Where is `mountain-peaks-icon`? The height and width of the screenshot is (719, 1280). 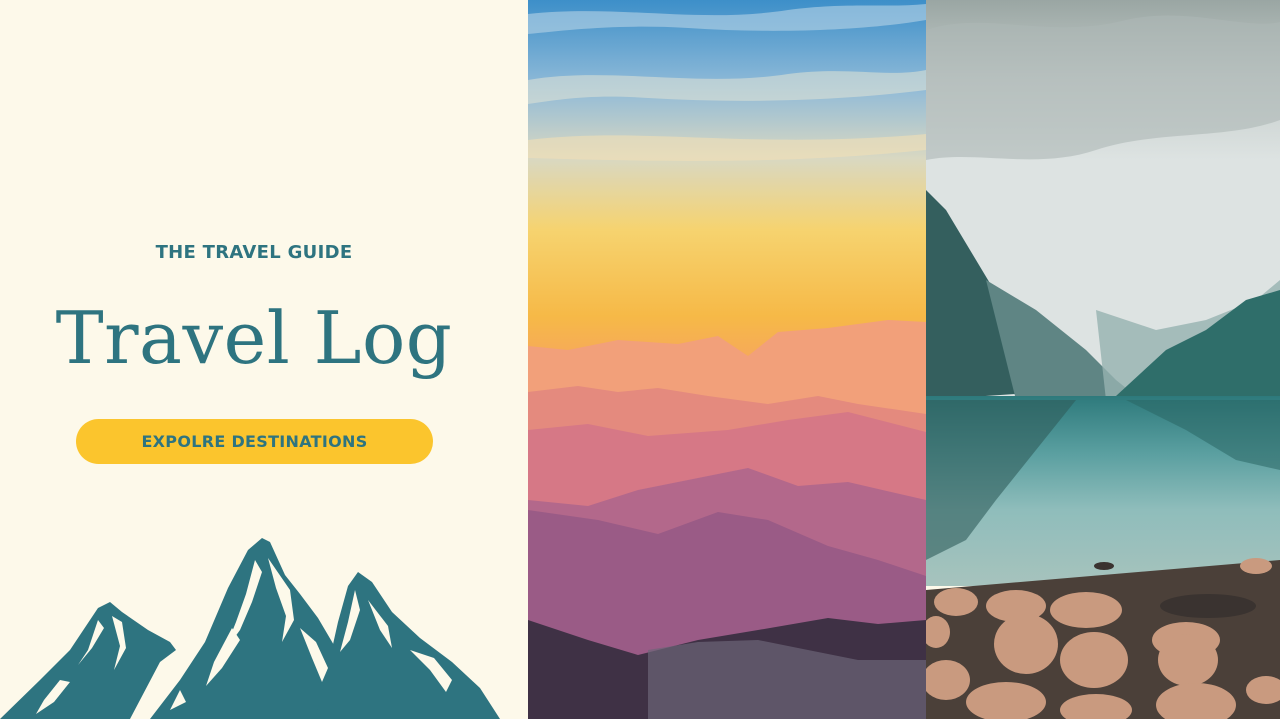
mountain-peaks-icon is located at coordinates (250, 628).